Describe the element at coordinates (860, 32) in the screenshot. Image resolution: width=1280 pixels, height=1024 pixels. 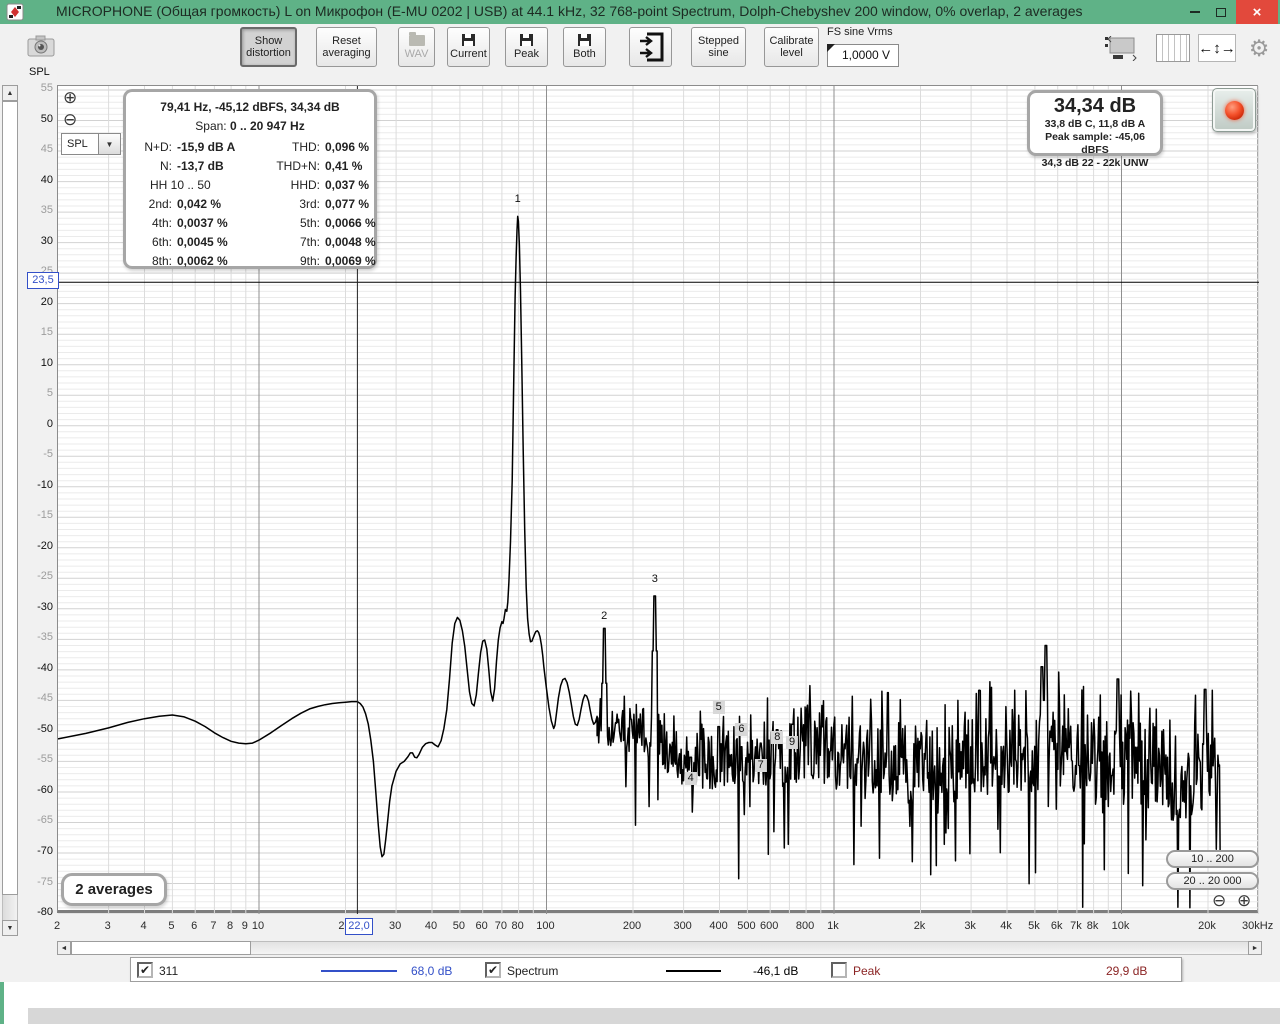
I see `fs-sine-vrms-label: FS sine Vrms` at that location.